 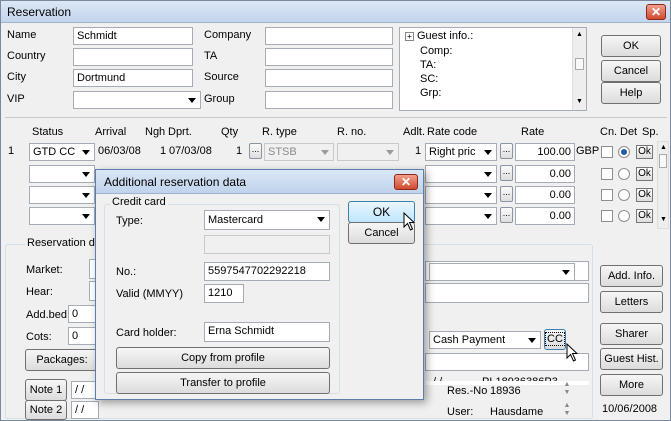 What do you see at coordinates (588, 151) in the screenshot?
I see `currency-label: GBP` at bounding box center [588, 151].